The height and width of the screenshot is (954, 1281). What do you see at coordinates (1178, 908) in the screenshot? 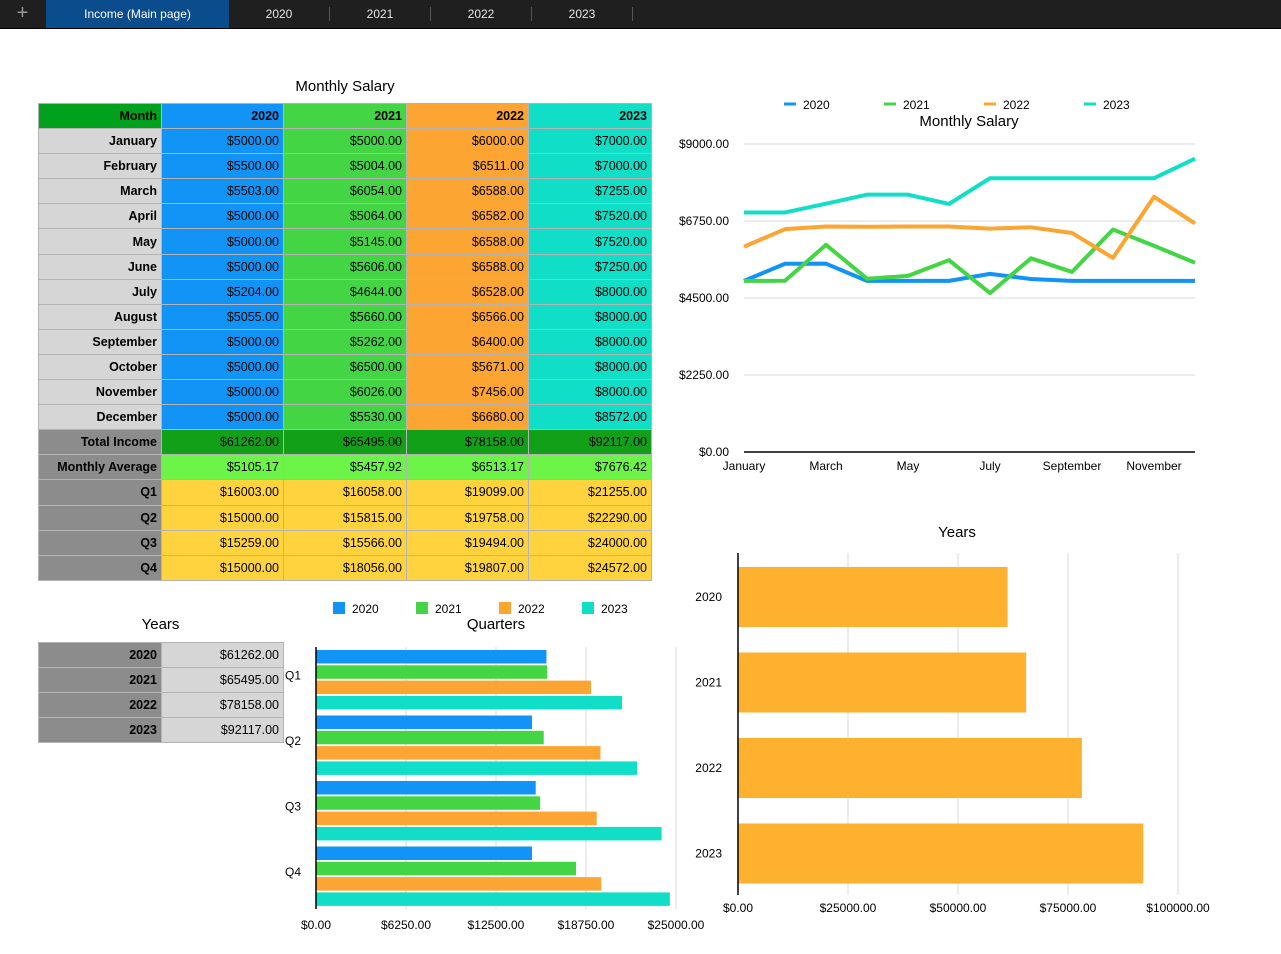
I see `x-tick-label: $100000.00` at bounding box center [1178, 908].